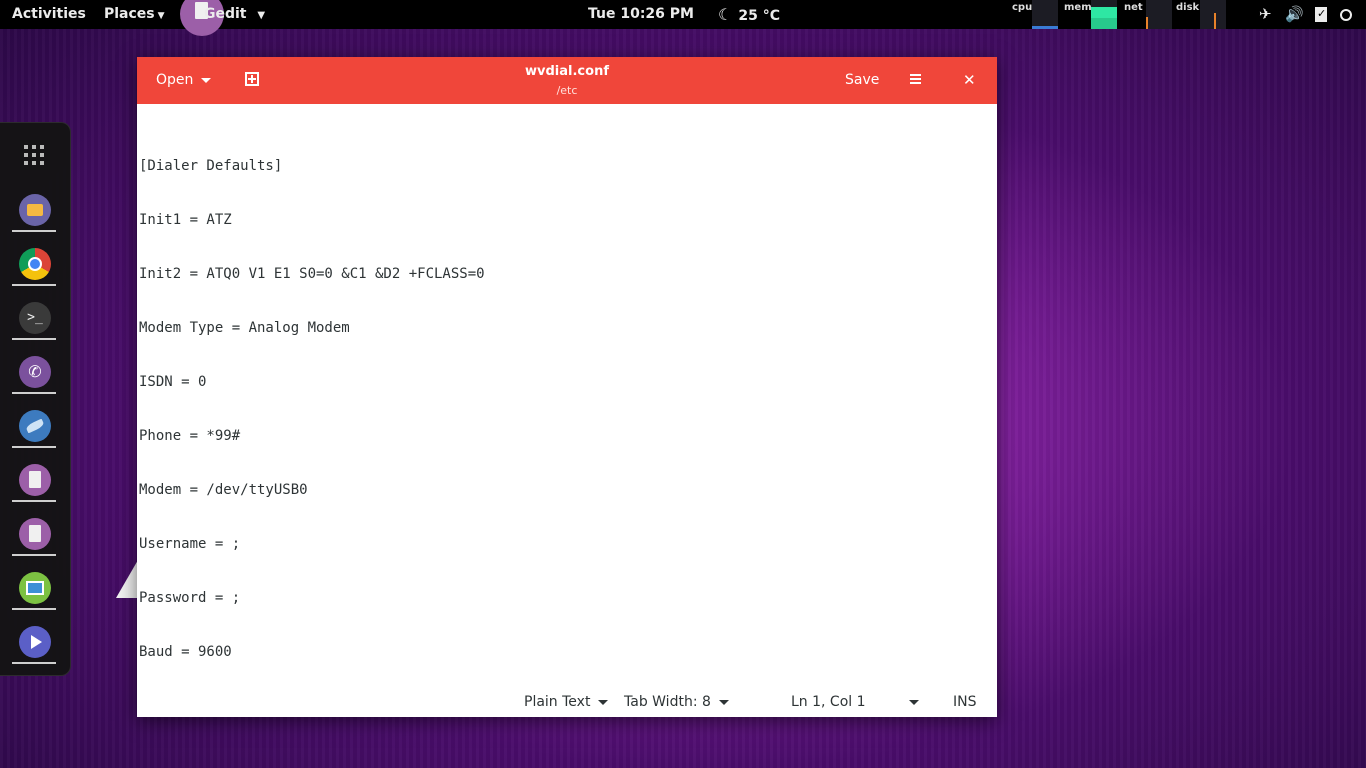  I want to click on clipboard-check-icon: ✓, so click(1321, 14).